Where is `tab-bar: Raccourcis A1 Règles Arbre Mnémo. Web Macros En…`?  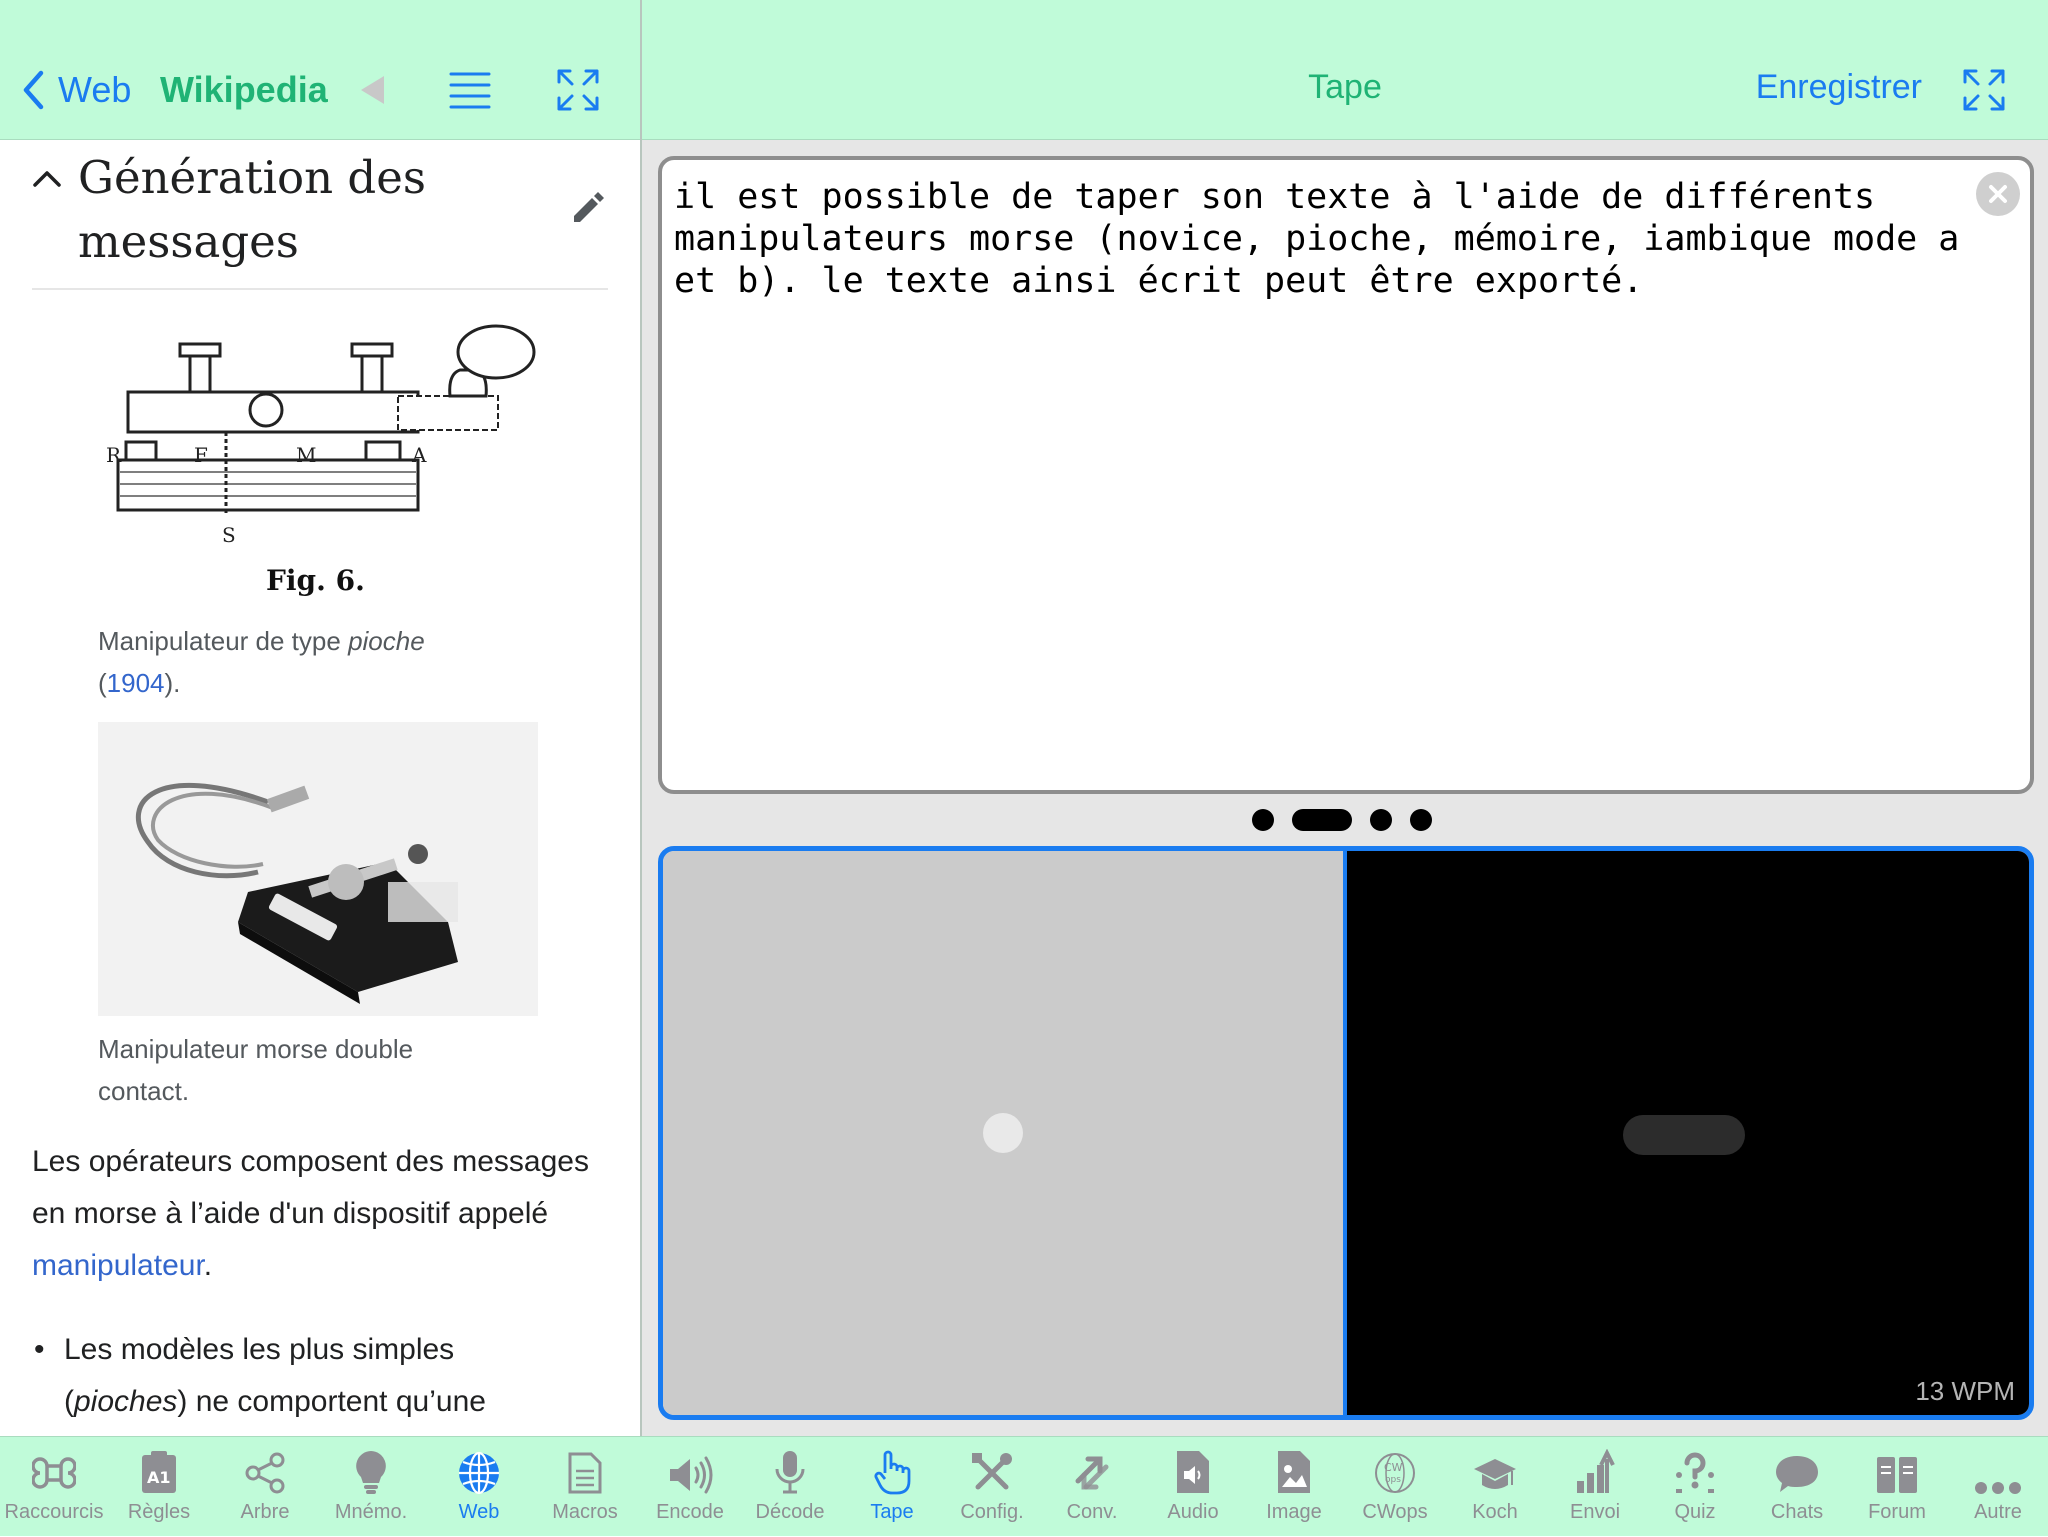
tab-bar: Raccourcis A1 Règles Arbre Mnémo. Web Macros En… is located at coordinates (1024, 1486).